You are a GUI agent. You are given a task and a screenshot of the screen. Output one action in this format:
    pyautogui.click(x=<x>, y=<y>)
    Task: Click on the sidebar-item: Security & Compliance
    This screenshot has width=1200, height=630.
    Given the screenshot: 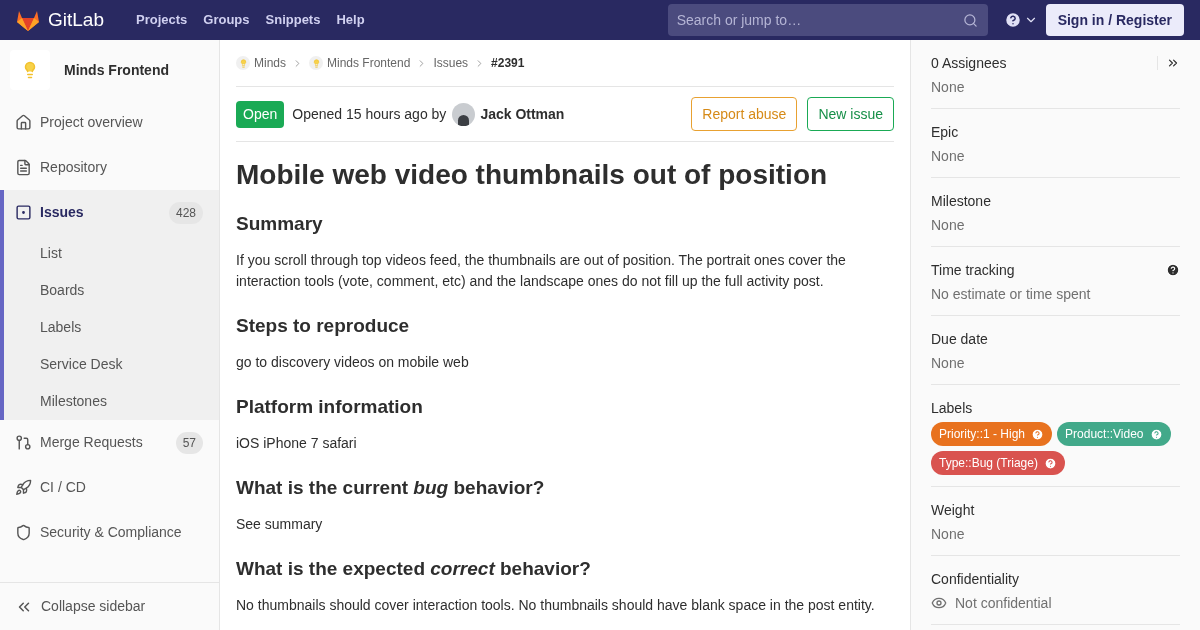 What is the action you would take?
    pyautogui.click(x=109, y=532)
    